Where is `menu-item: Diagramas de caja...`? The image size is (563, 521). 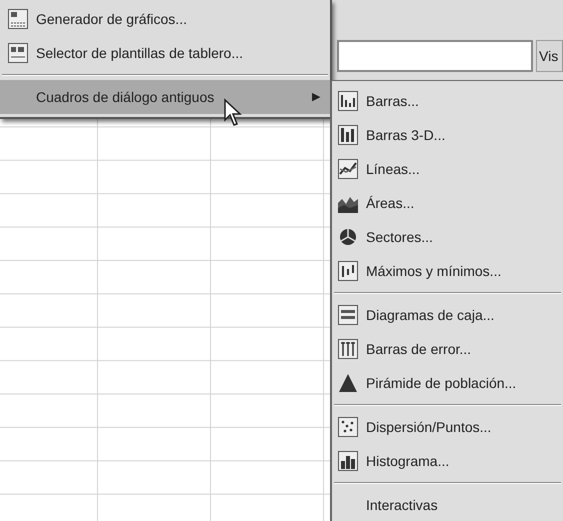
menu-item: Diagramas de caja... is located at coordinates (447, 315).